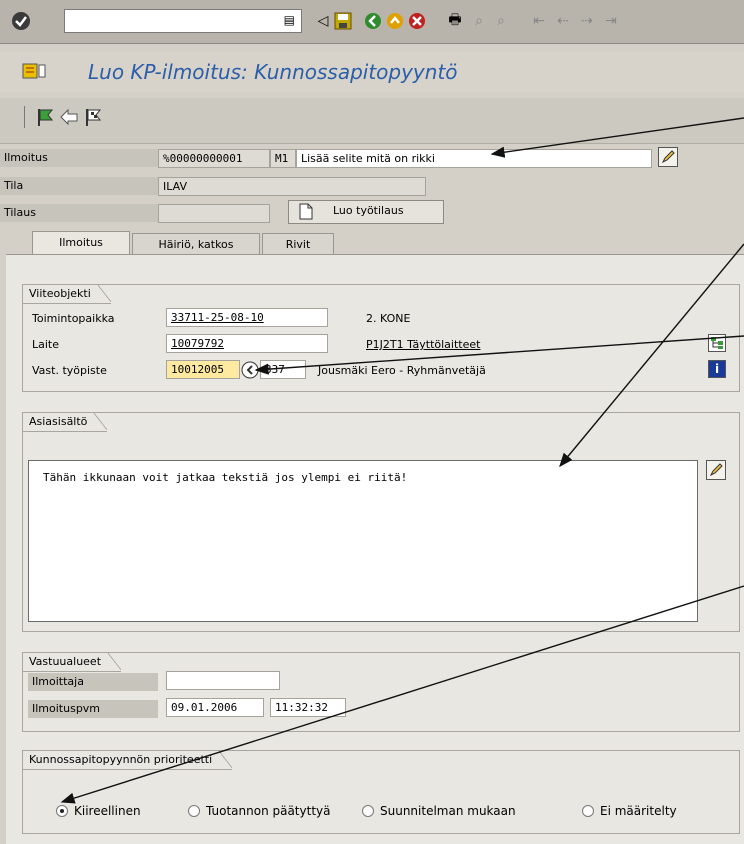 This screenshot has height=844, width=744. What do you see at coordinates (127, 760) in the screenshot?
I see `prioriteetti-title: Kunnossapitopyynnön prioriteetti` at bounding box center [127, 760].